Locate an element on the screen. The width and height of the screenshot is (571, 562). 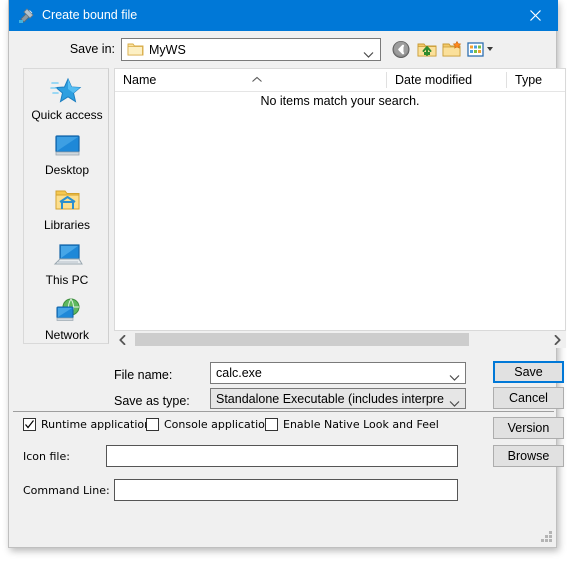
command-line-label: Command Line: is located at coordinates (66, 490).